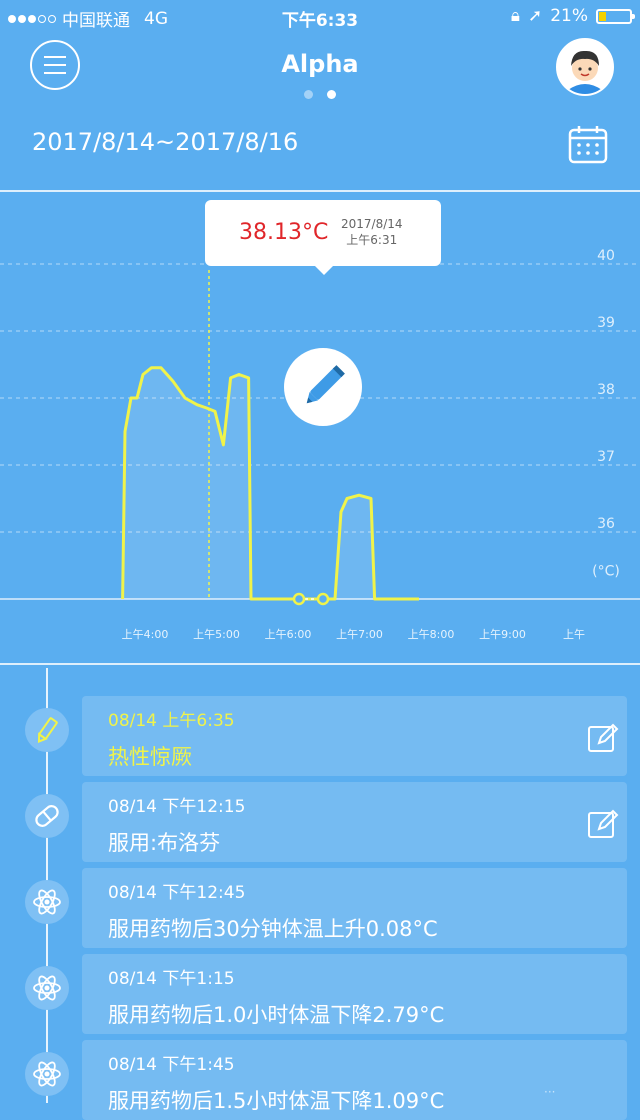 The height and width of the screenshot is (1120, 640). What do you see at coordinates (320, 16) in the screenshot?
I see `status-bar: 中国联通 4G 下午6:33 🔒︎ ➚ 21%` at bounding box center [320, 16].